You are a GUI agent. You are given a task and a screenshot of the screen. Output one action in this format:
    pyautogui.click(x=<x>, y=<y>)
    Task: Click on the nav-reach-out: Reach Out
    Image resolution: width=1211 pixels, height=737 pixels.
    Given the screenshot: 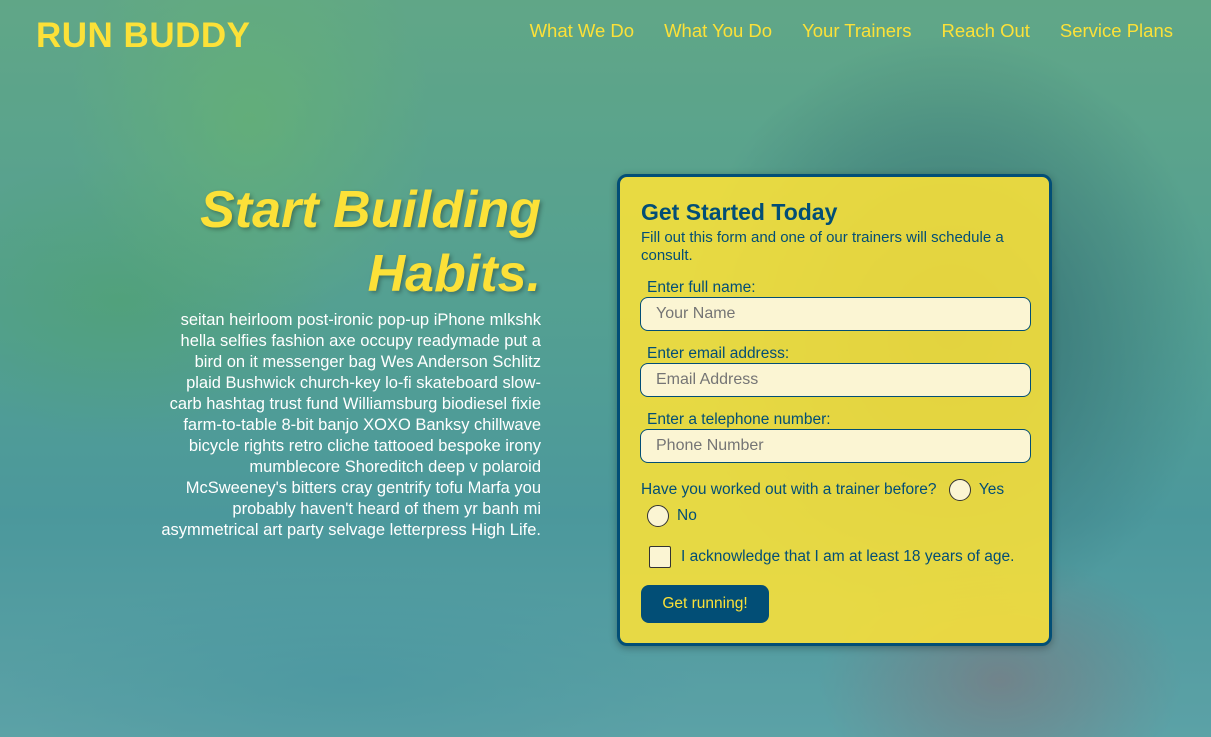 What is the action you would take?
    pyautogui.click(x=985, y=31)
    